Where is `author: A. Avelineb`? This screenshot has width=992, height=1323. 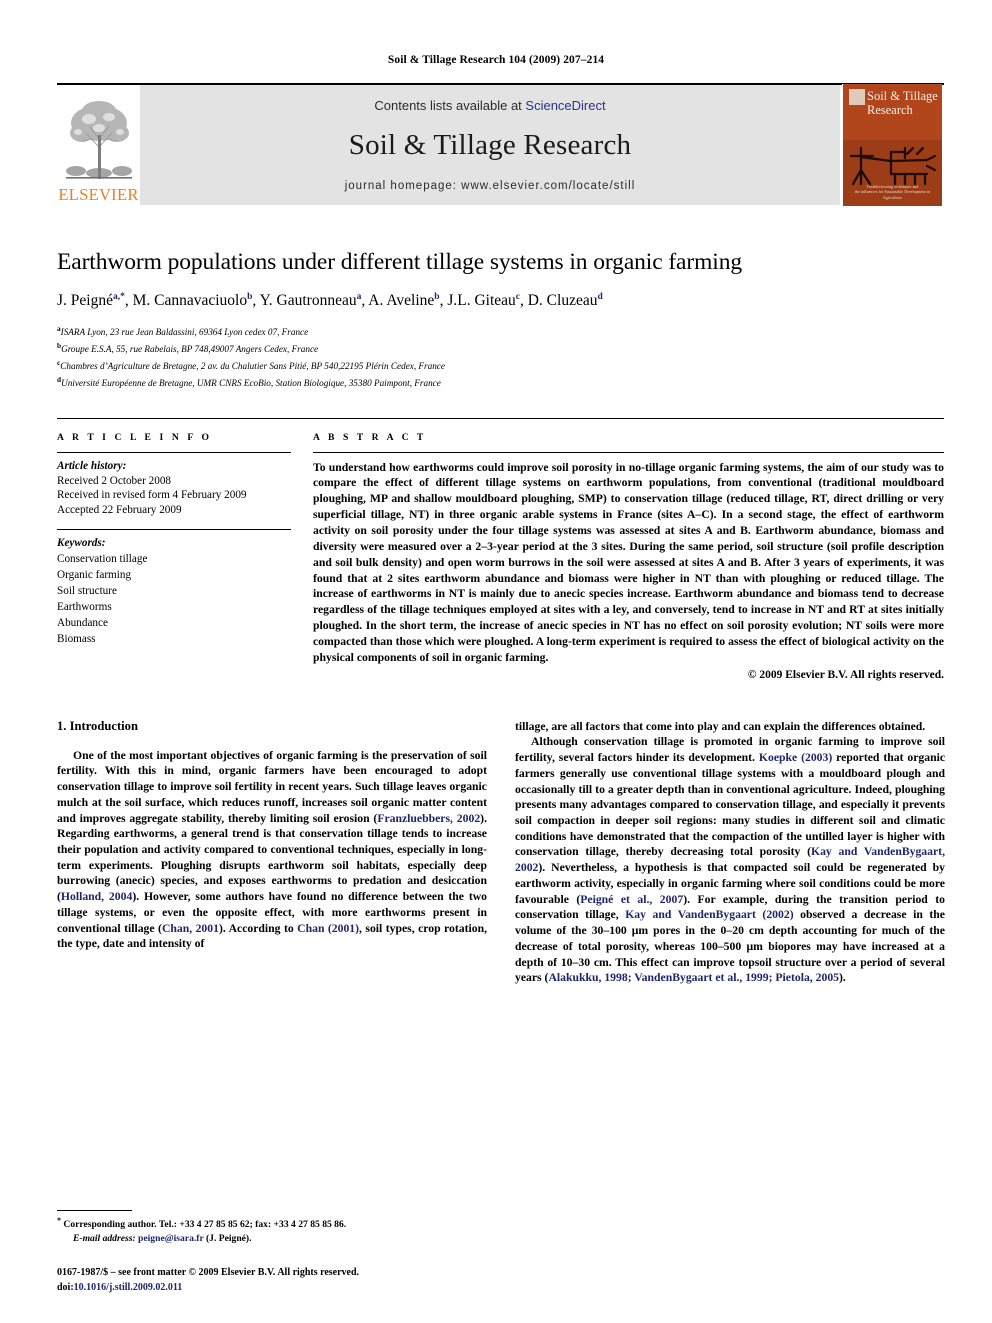
author: A. Avelineb is located at coordinates (403, 300).